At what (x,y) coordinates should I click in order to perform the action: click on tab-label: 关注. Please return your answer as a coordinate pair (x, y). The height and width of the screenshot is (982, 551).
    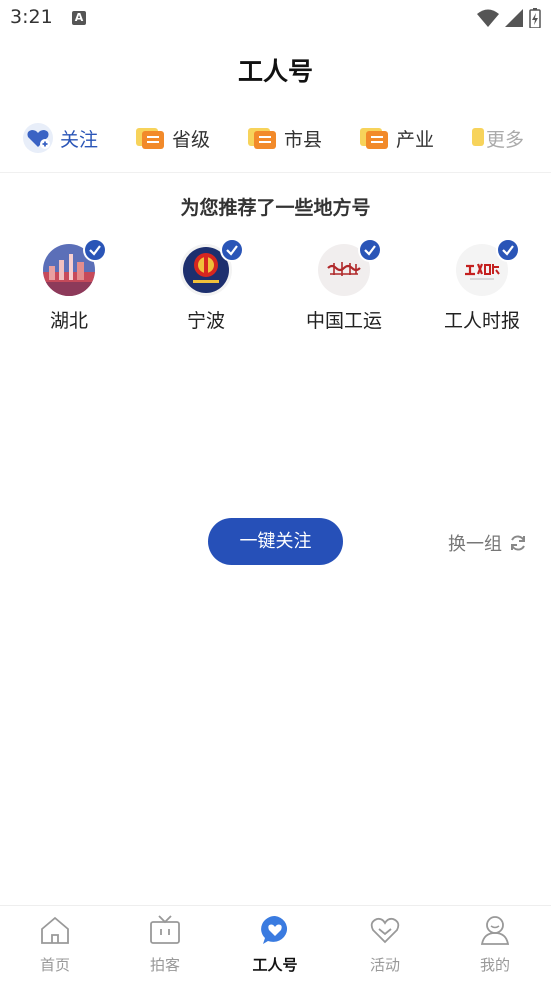
    Looking at the image, I should click on (79, 139).